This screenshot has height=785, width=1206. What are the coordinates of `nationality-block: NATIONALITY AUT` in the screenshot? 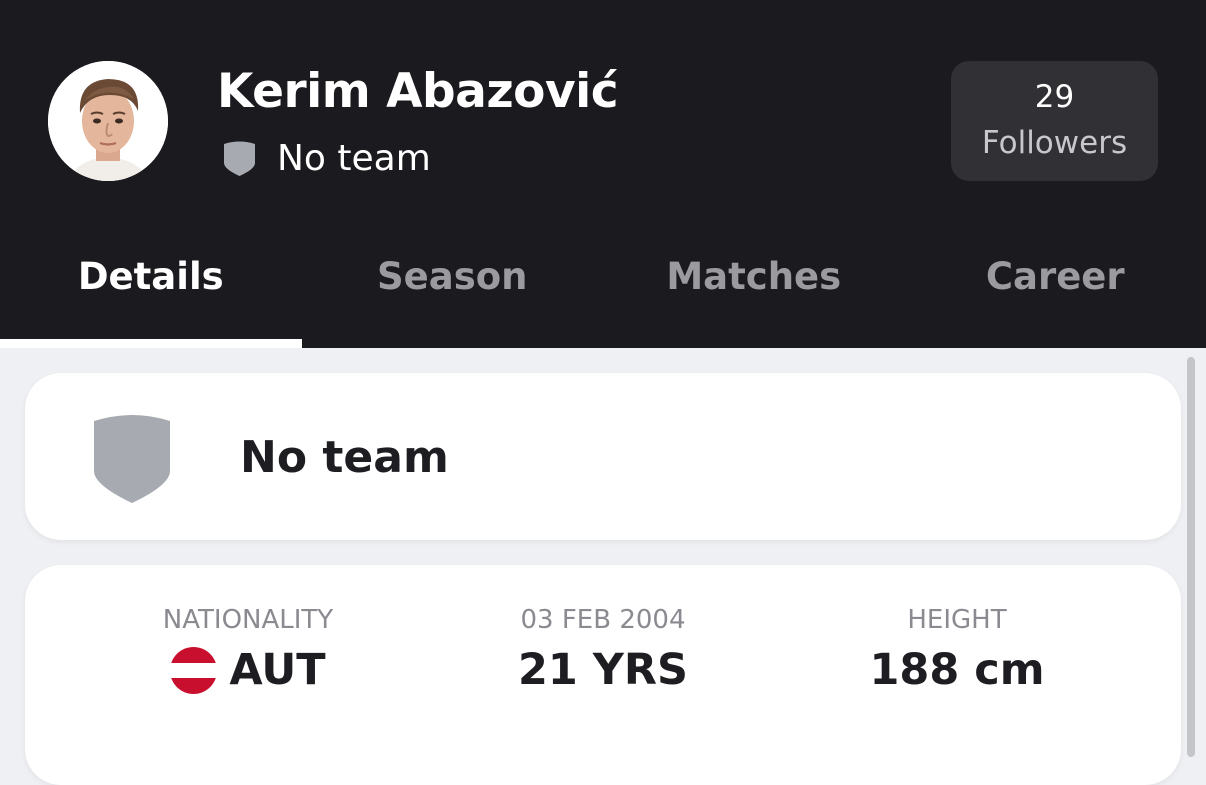 It's located at (248, 650).